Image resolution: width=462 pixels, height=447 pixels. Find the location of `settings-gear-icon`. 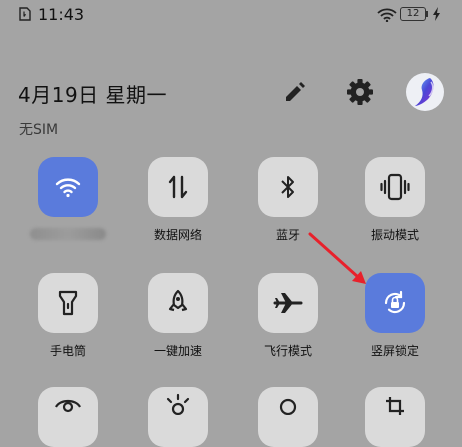

settings-gear-icon is located at coordinates (360, 92).